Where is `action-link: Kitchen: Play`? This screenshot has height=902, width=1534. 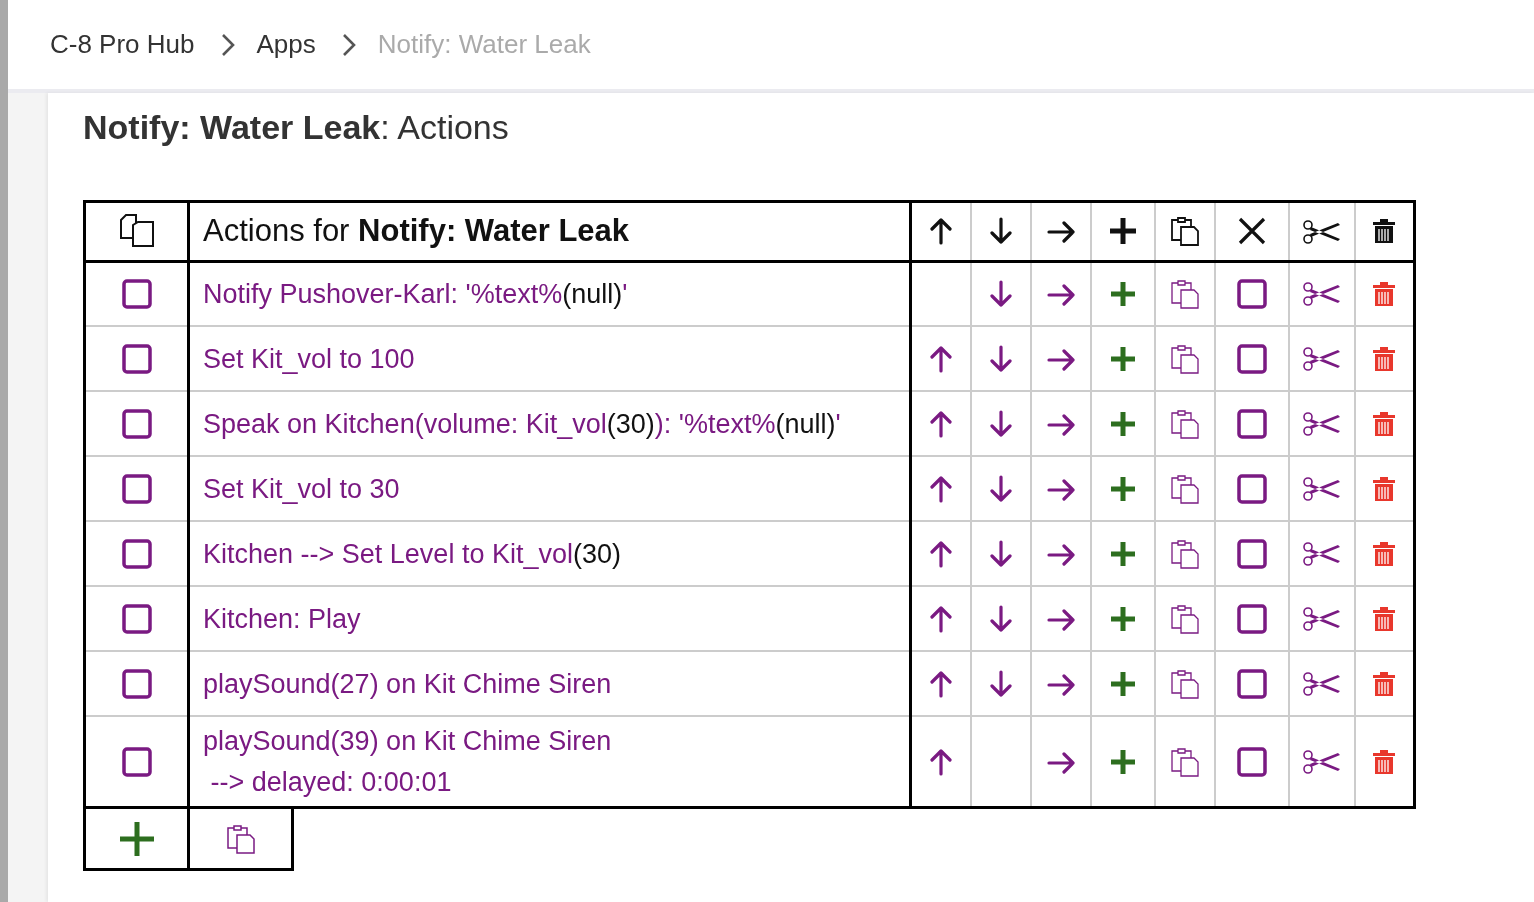
action-link: Kitchen: Play is located at coordinates (282, 619).